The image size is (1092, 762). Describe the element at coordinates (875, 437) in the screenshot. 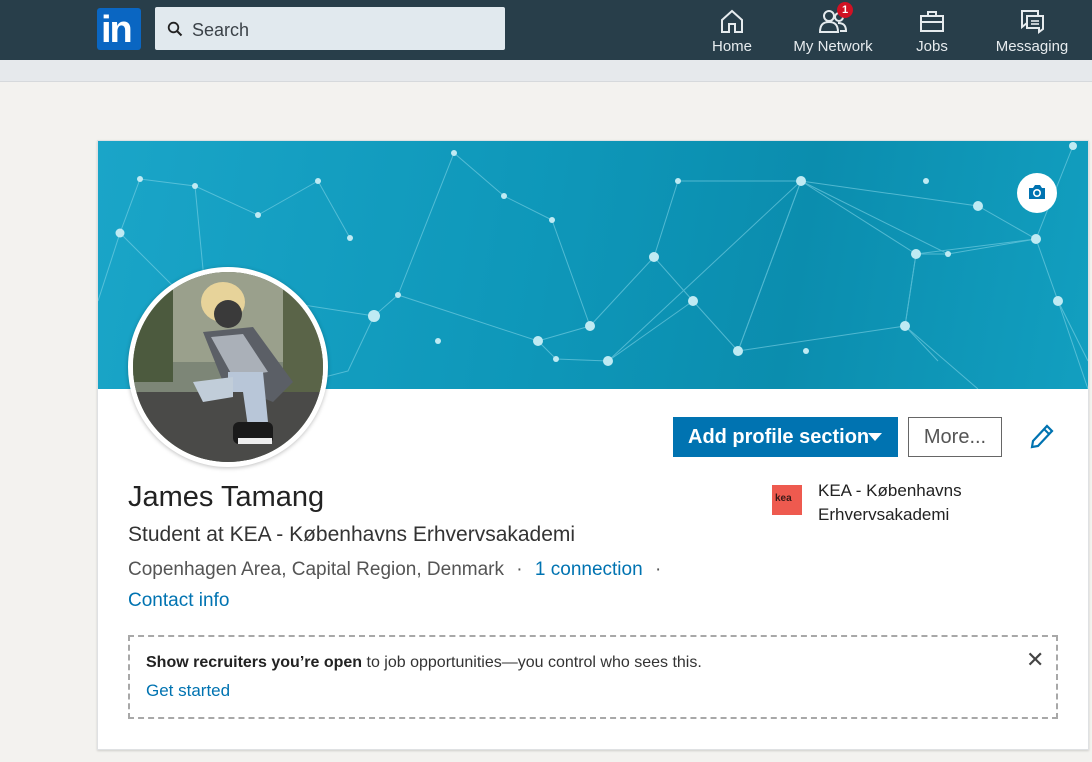

I see `caret-down-icon` at that location.